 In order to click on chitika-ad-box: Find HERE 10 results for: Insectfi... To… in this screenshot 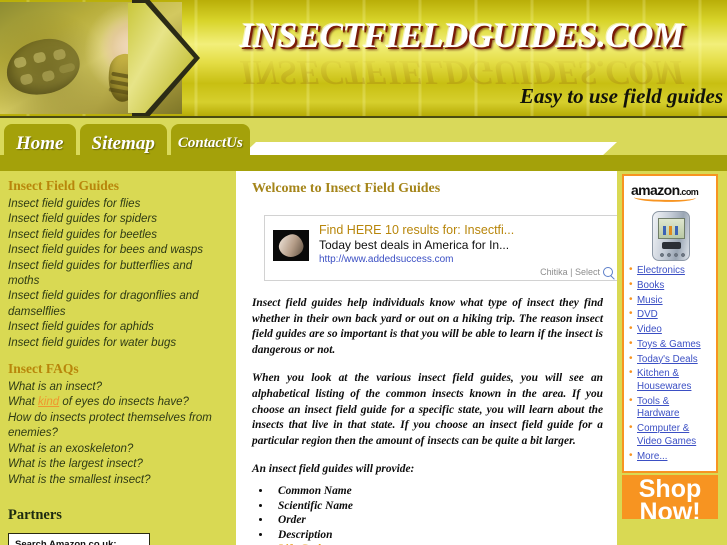, I will do `click(440, 248)`.